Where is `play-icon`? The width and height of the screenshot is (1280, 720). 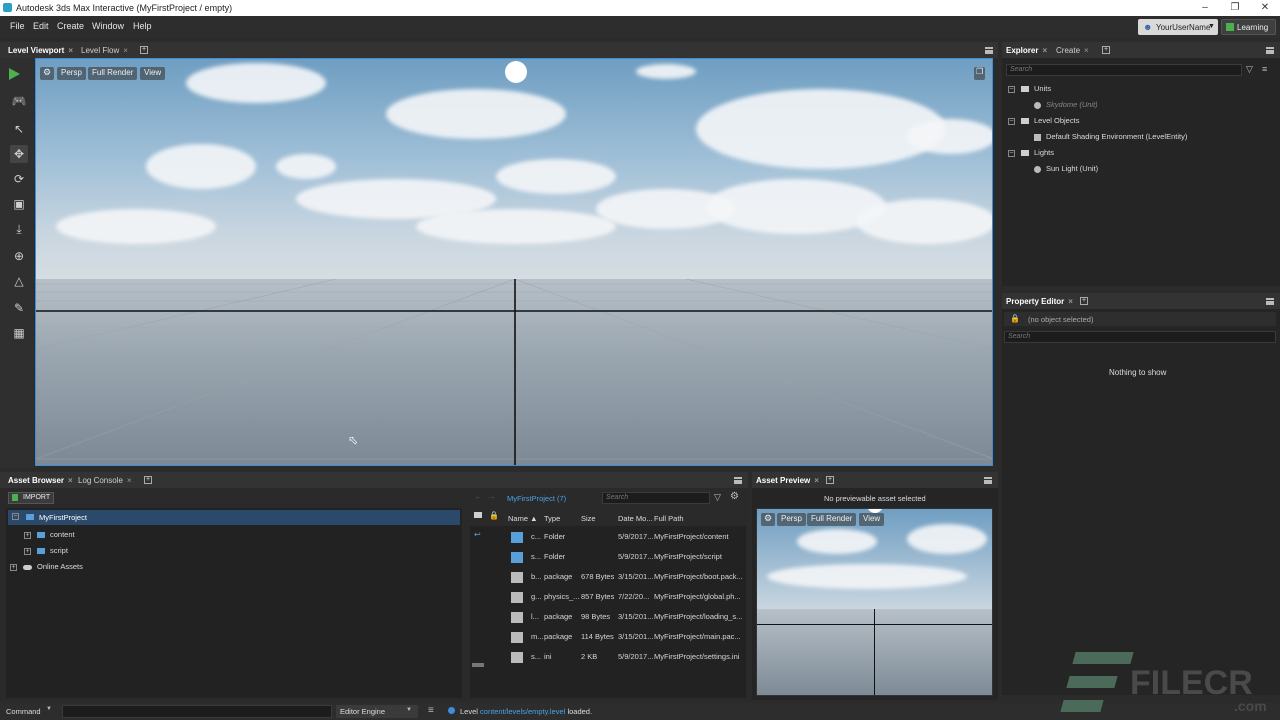 play-icon is located at coordinates (14, 74).